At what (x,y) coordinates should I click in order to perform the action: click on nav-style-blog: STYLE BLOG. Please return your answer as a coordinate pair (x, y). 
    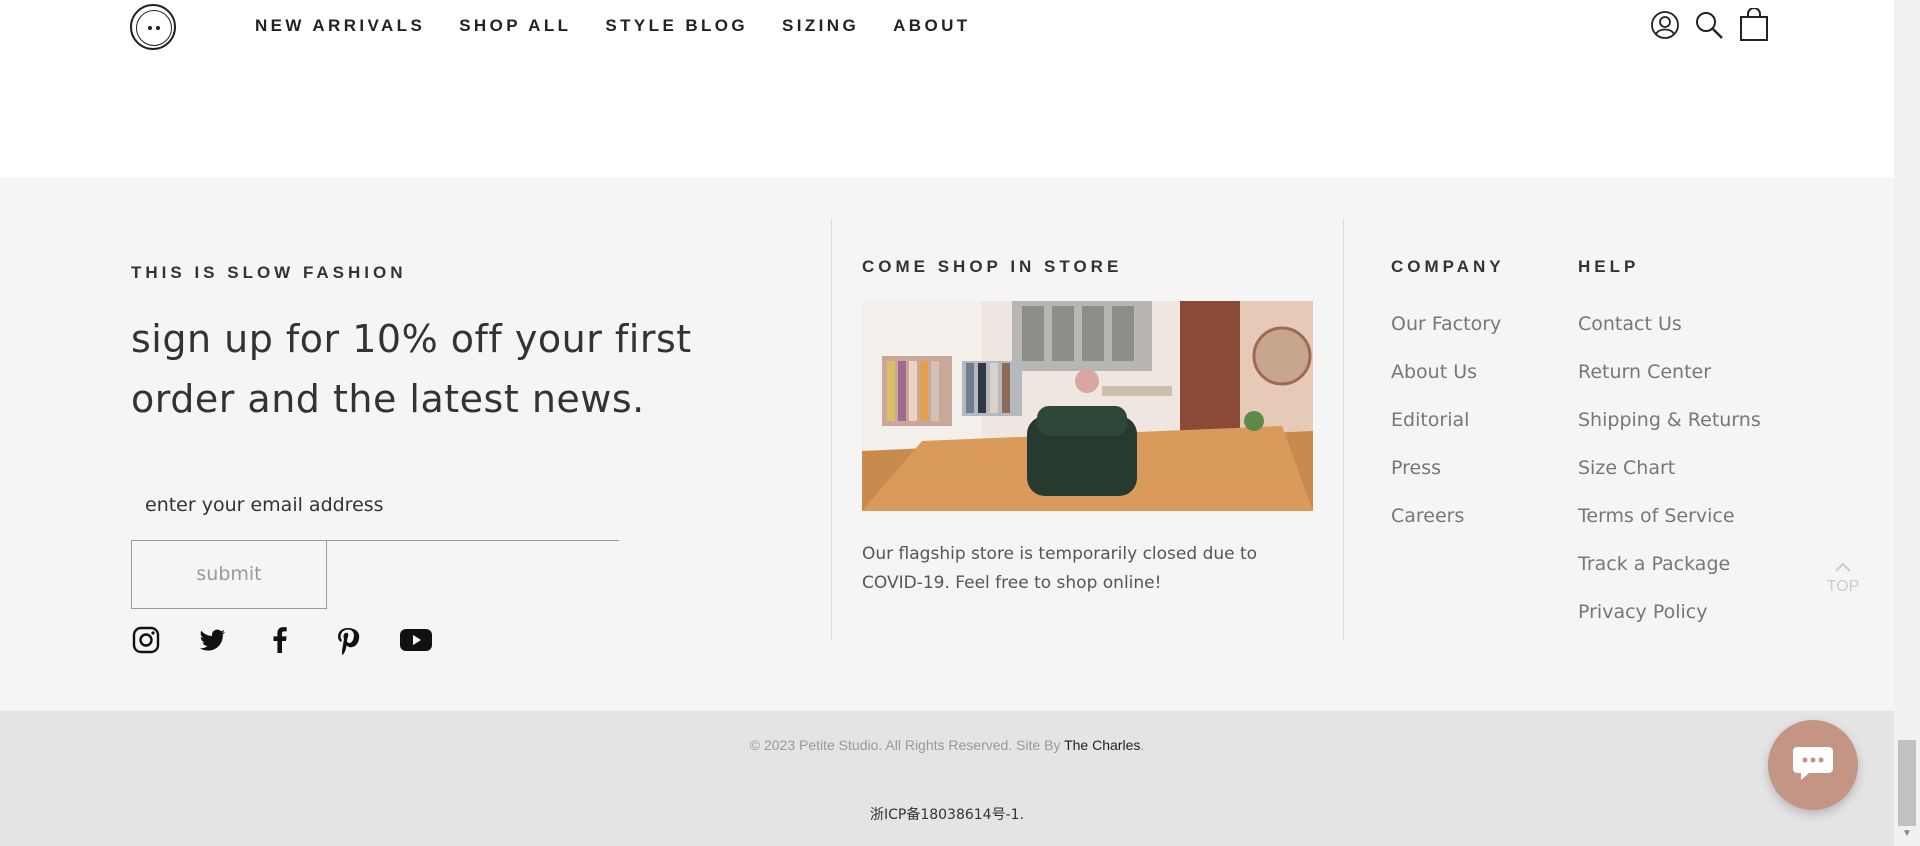
    Looking at the image, I should click on (676, 26).